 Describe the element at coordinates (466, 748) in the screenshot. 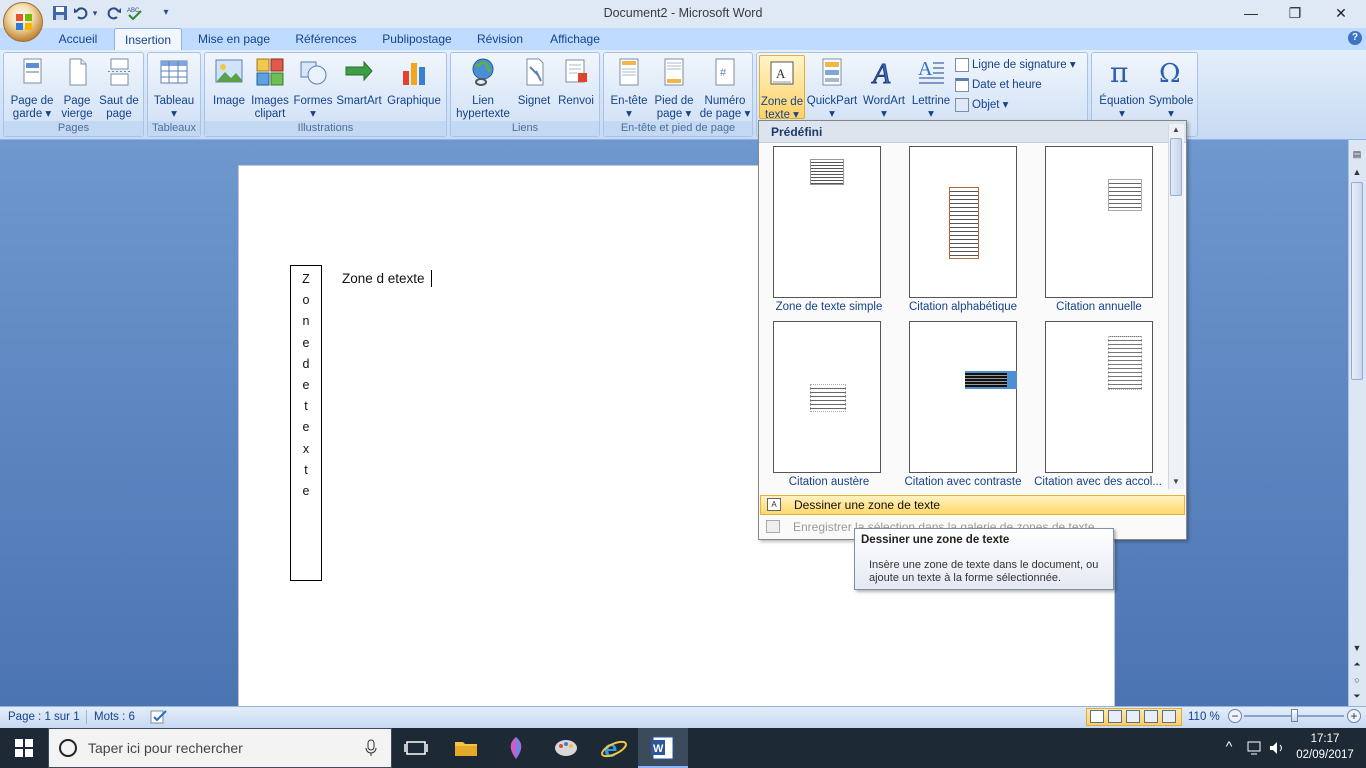

I see `file-explorer-icon` at that location.